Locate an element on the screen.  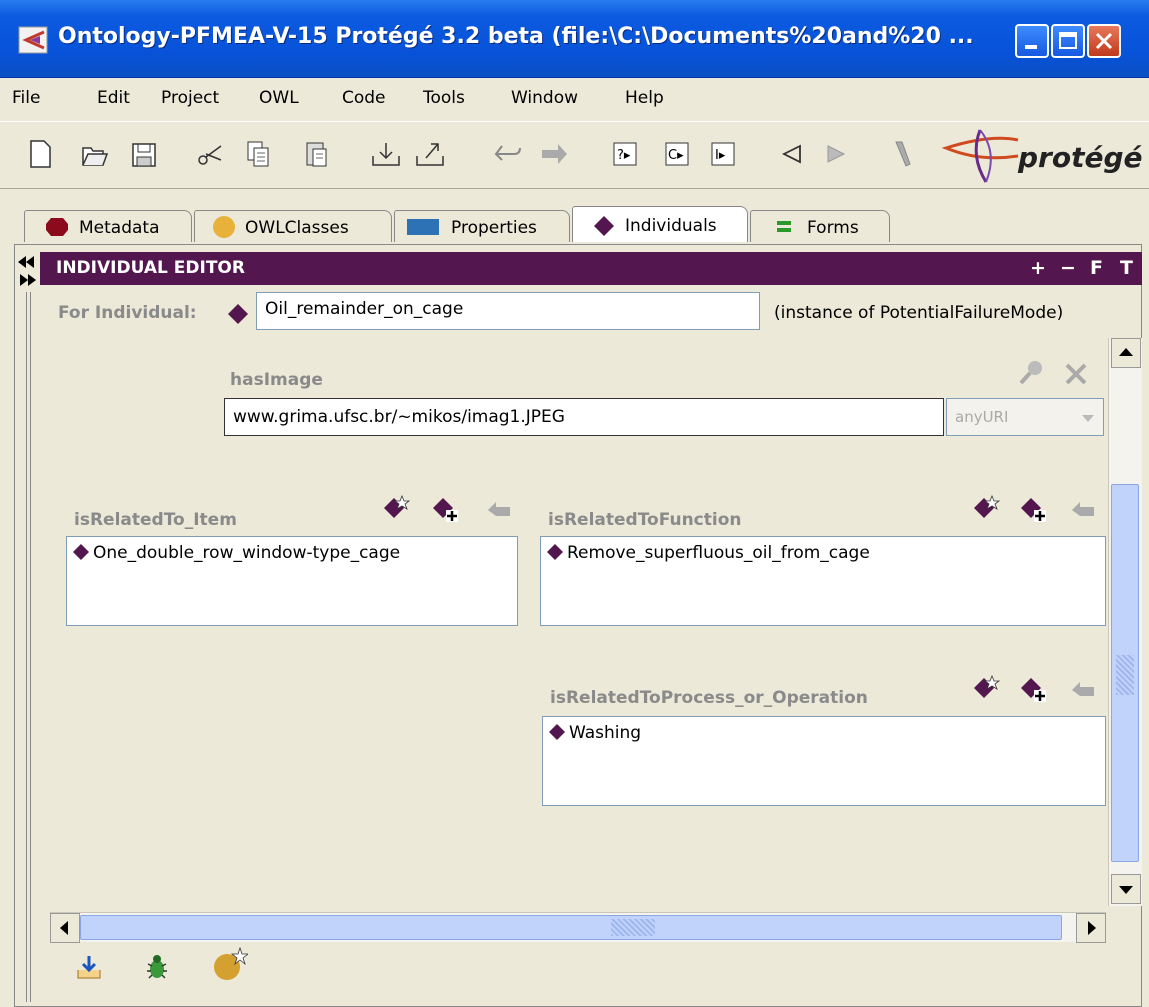
query-icon: ?▸ is located at coordinates (625, 154).